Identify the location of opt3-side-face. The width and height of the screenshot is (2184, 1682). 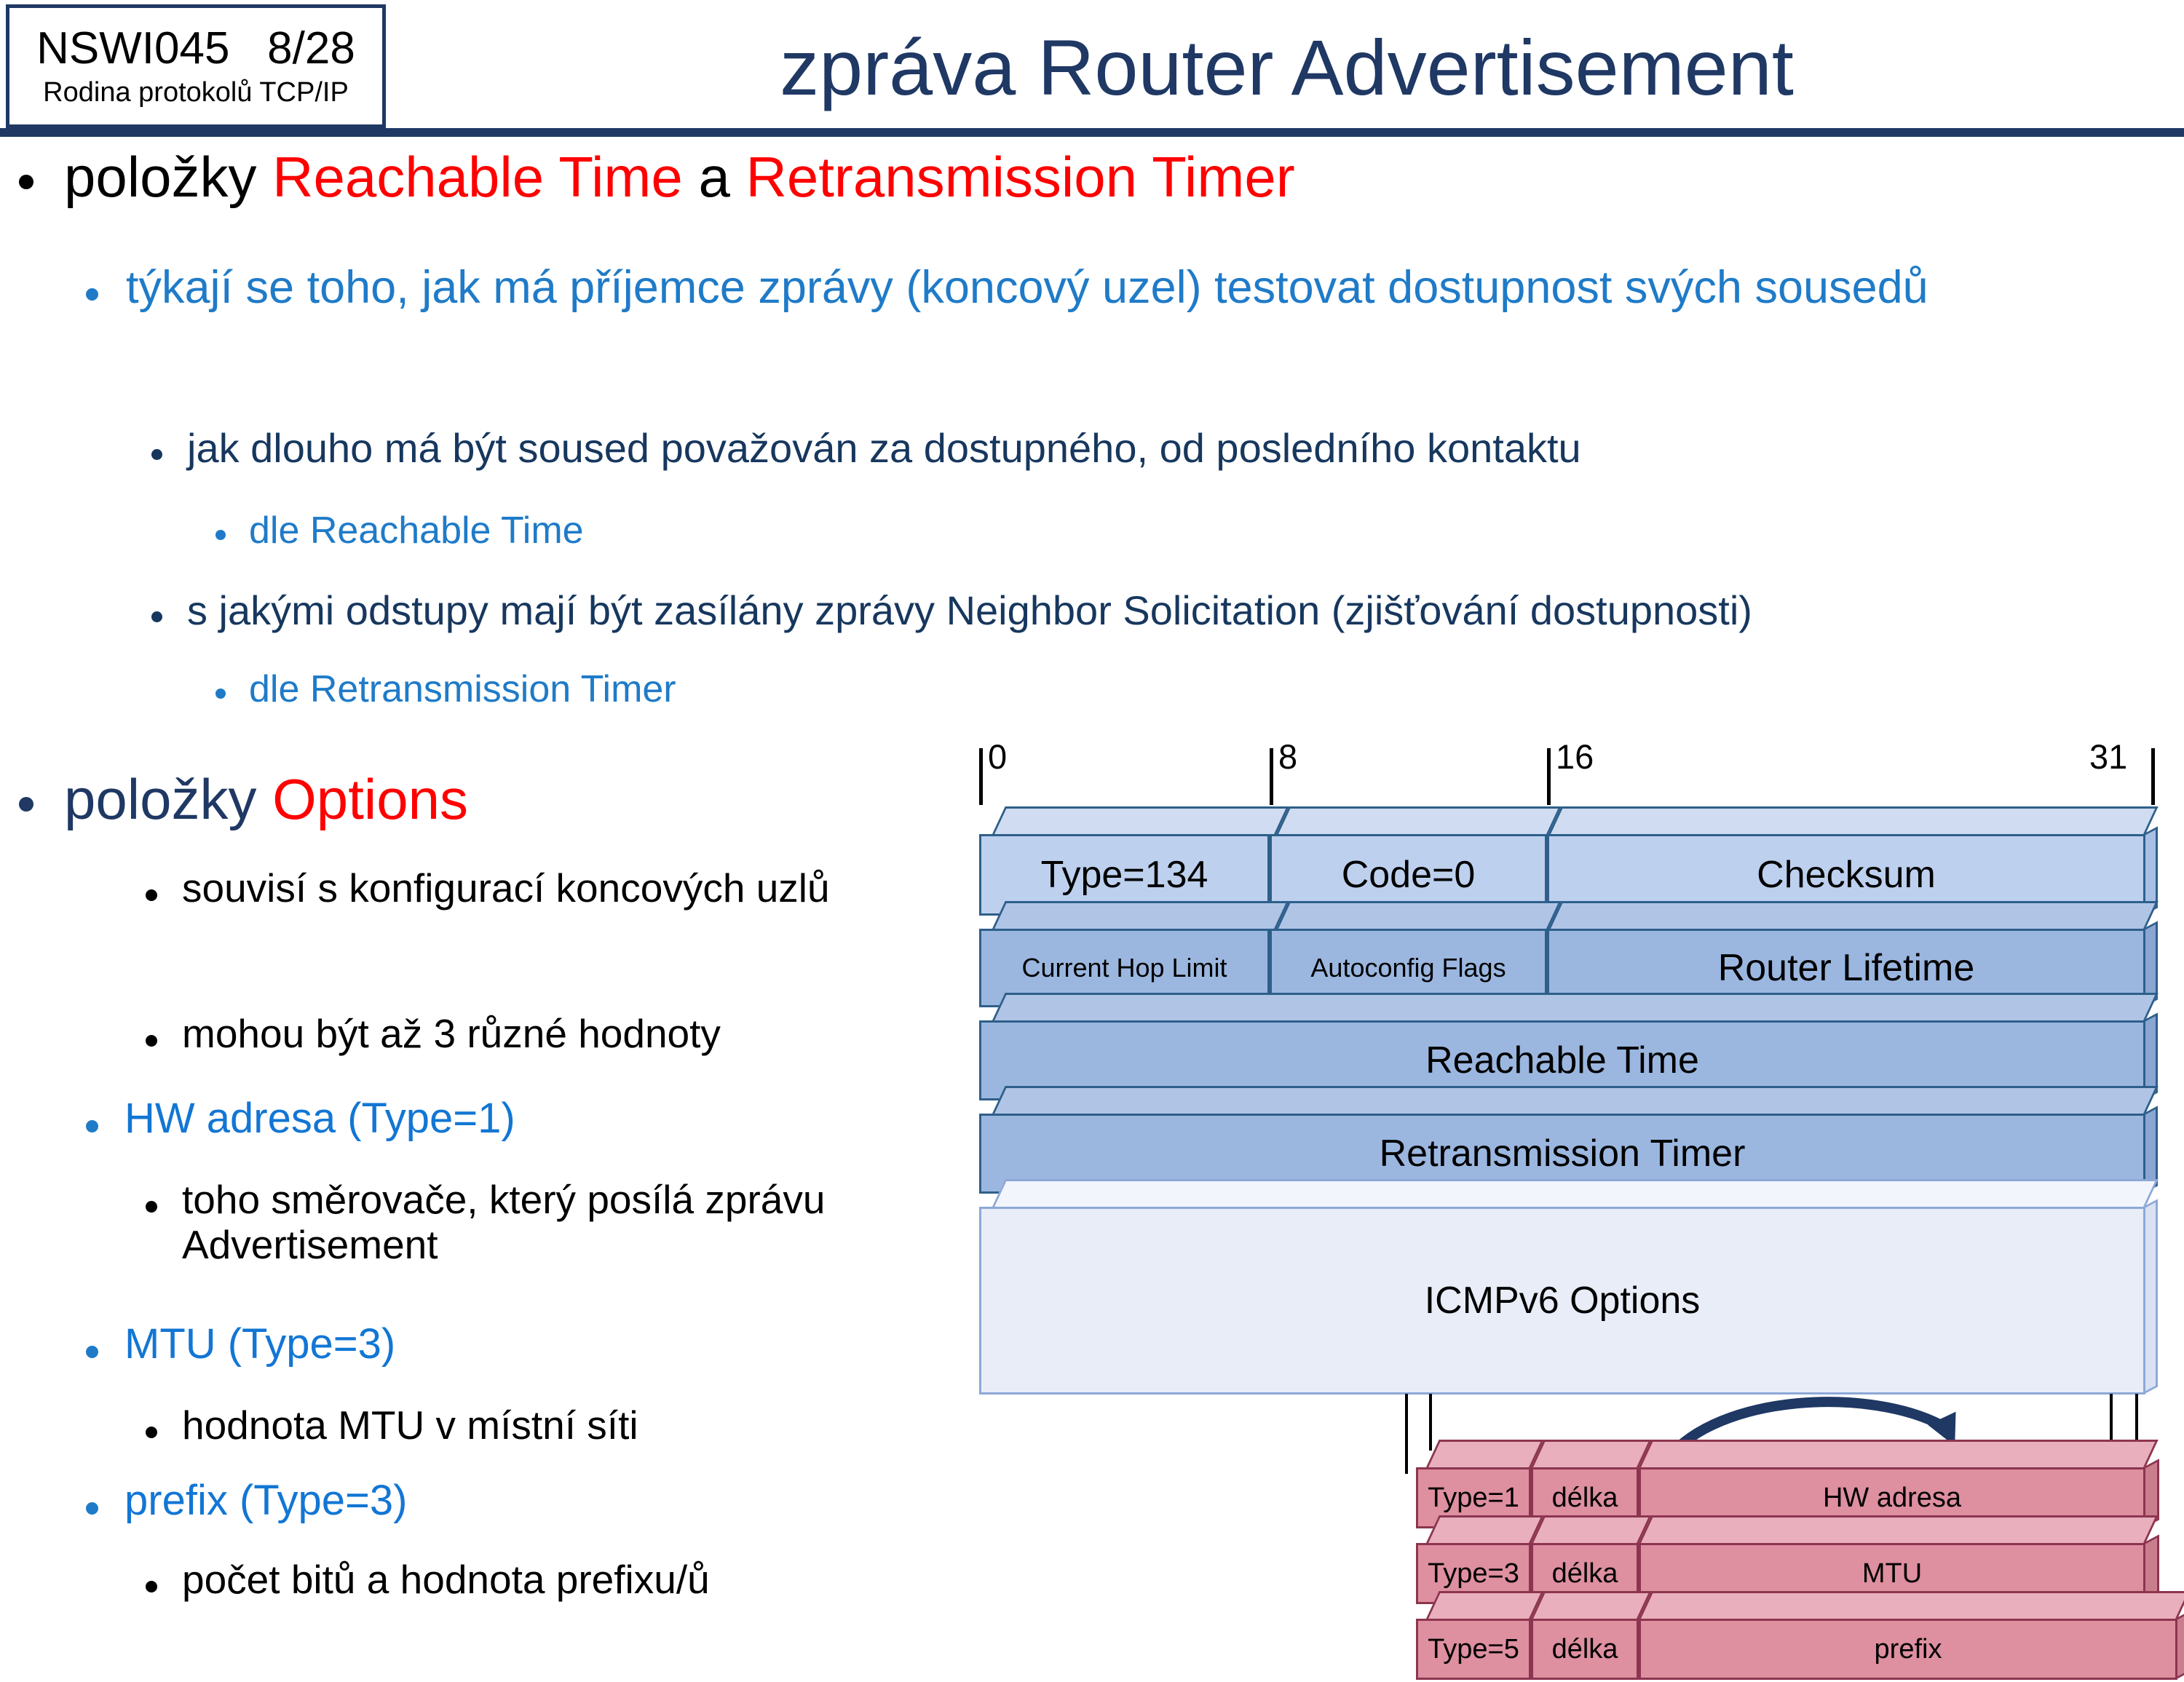
(2179, 1645).